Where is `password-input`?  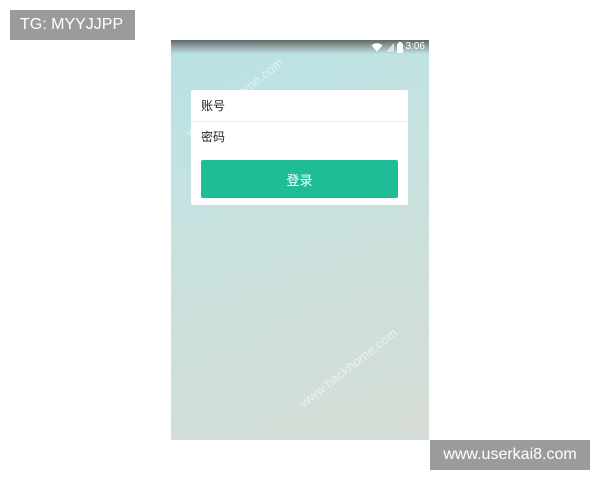 password-input is located at coordinates (299, 137).